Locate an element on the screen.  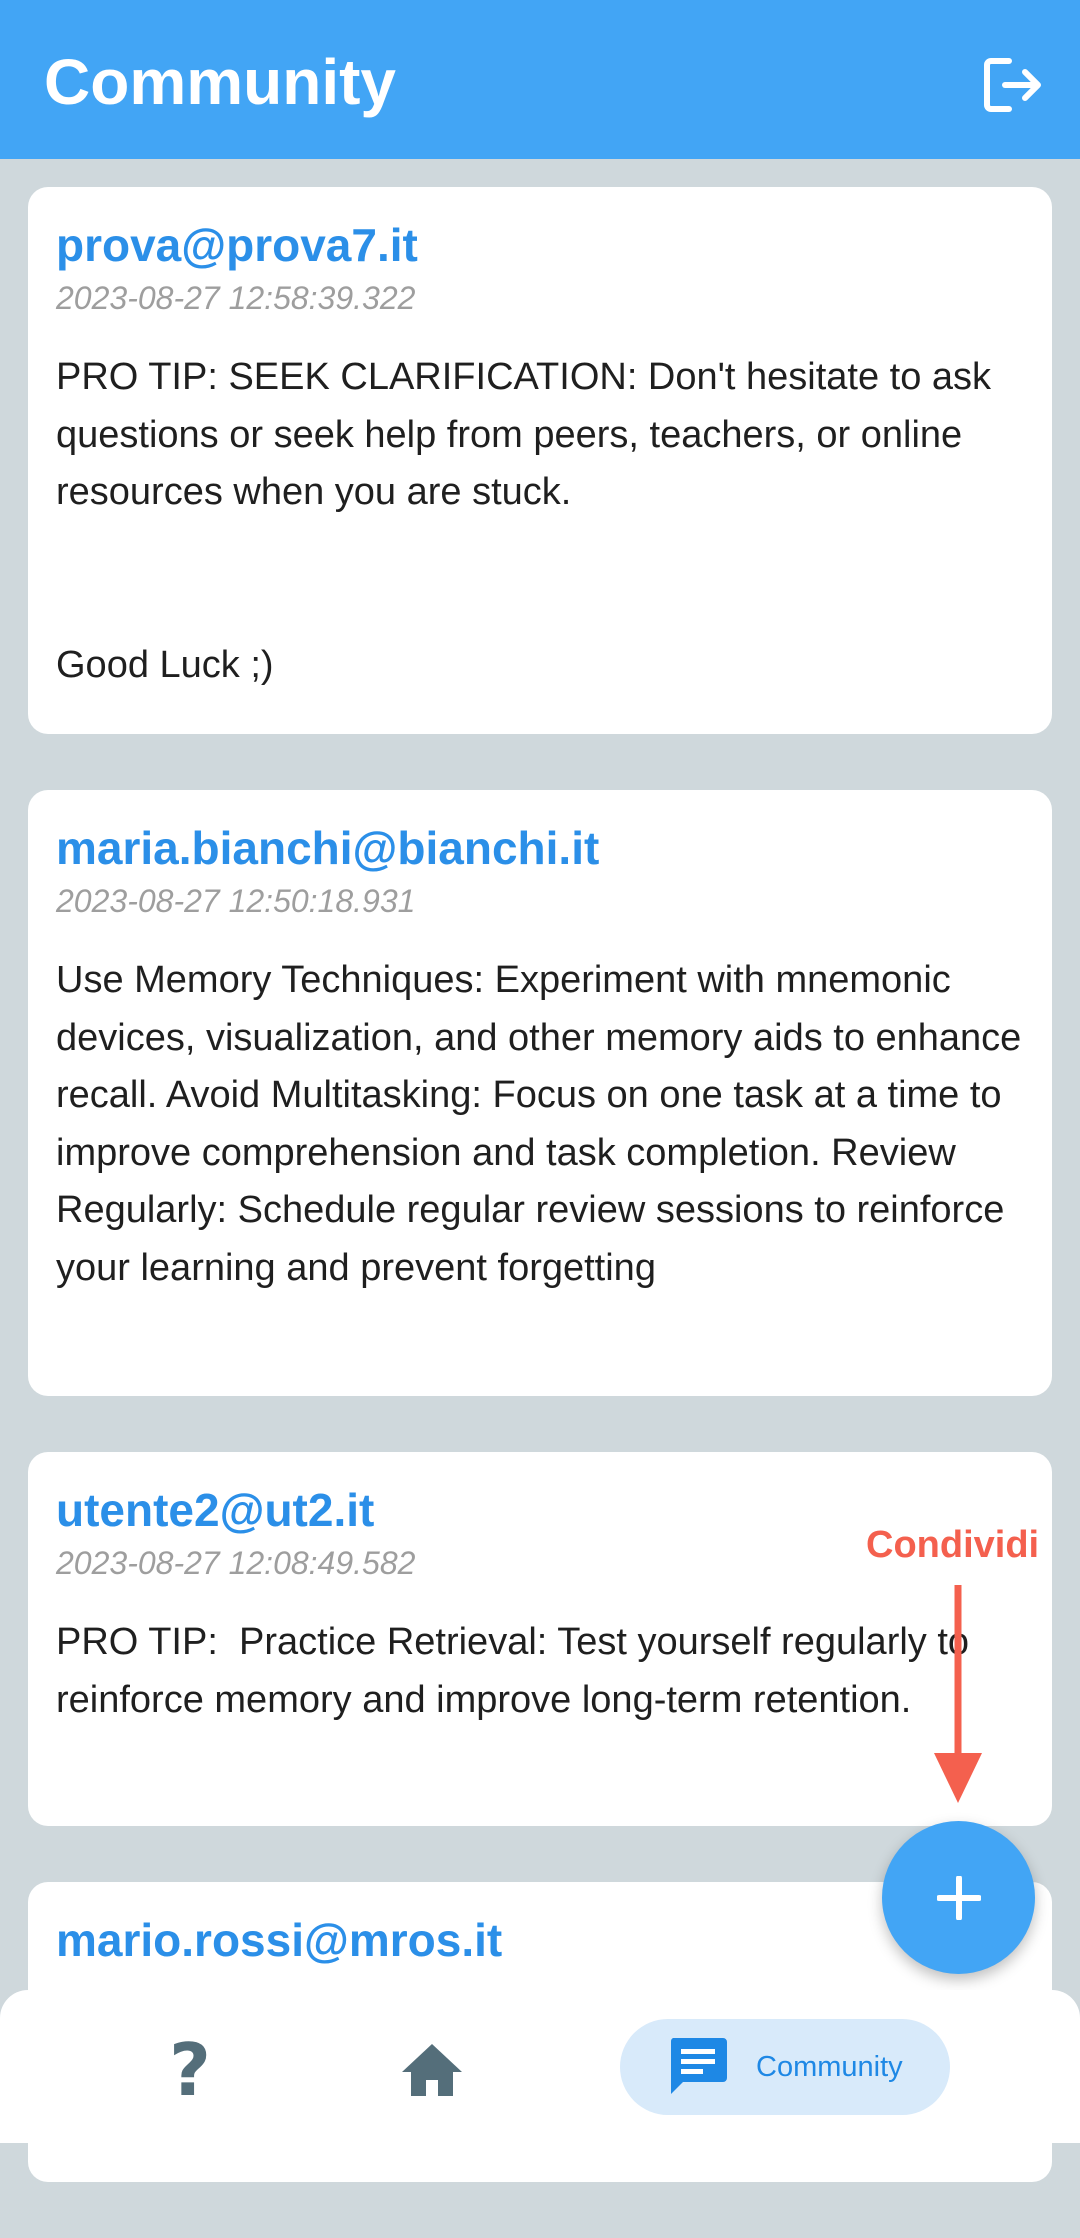
app-bar: Community is located at coordinates (540, 79).